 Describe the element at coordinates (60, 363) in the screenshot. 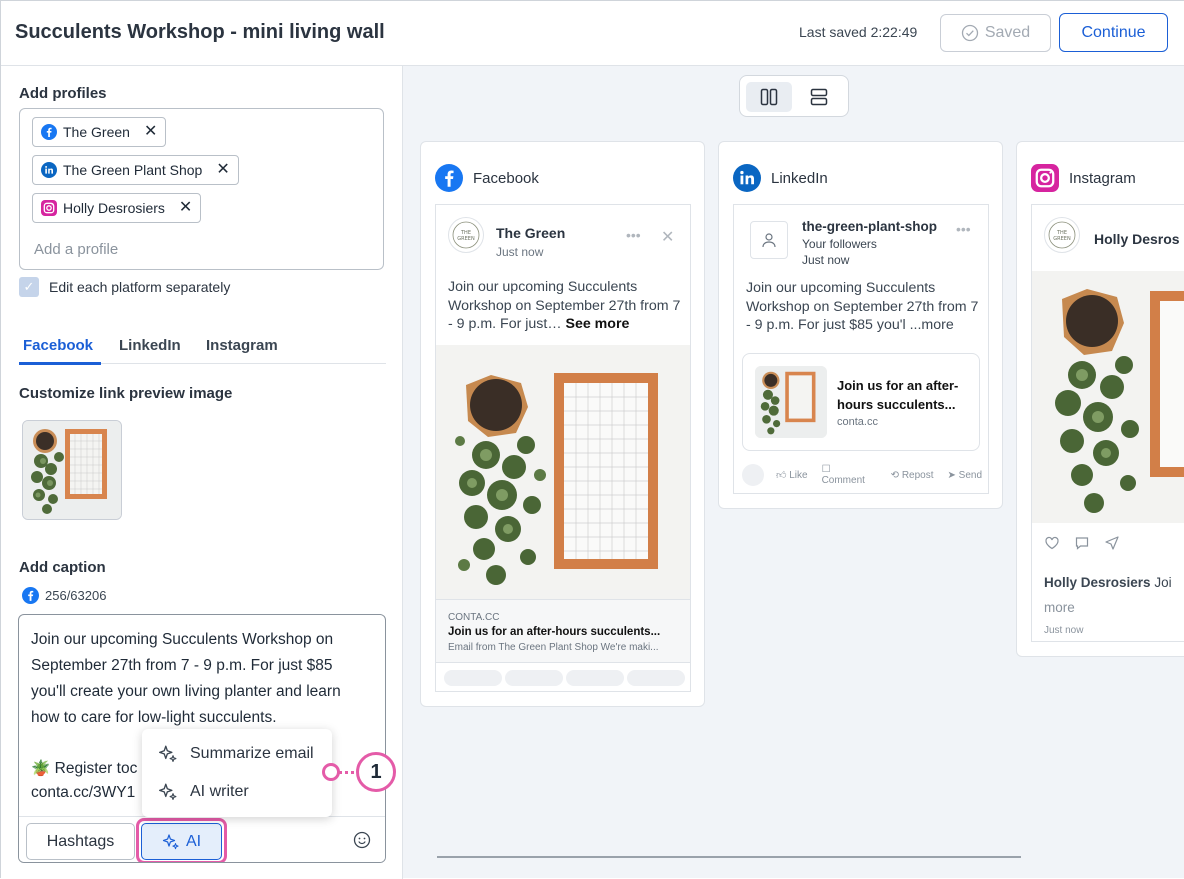

I see `active-tab-indicator` at that location.